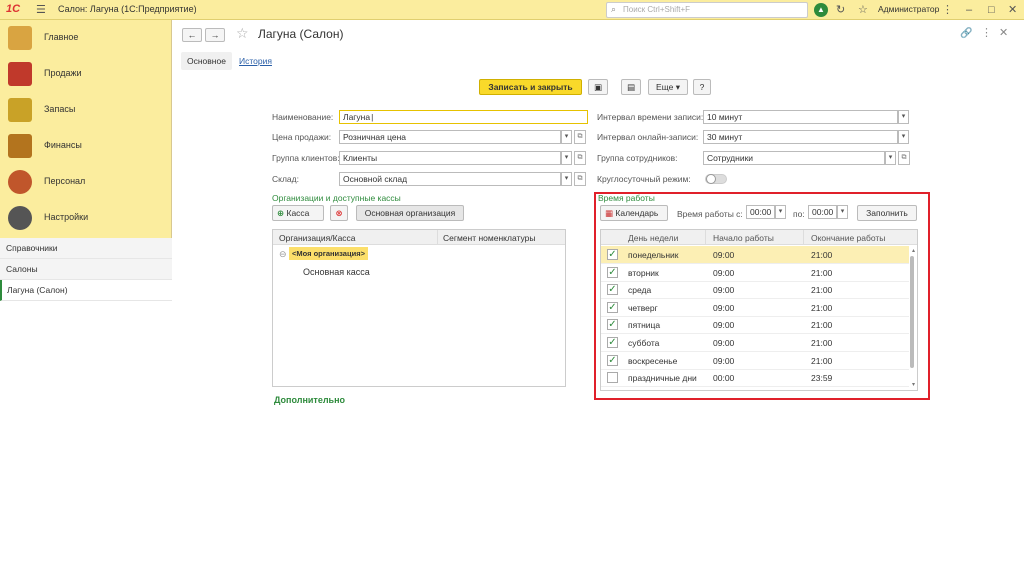 The width and height of the screenshot is (1024, 576). Describe the element at coordinates (716, 179) in the screenshot. I see `allday-toggle` at that location.